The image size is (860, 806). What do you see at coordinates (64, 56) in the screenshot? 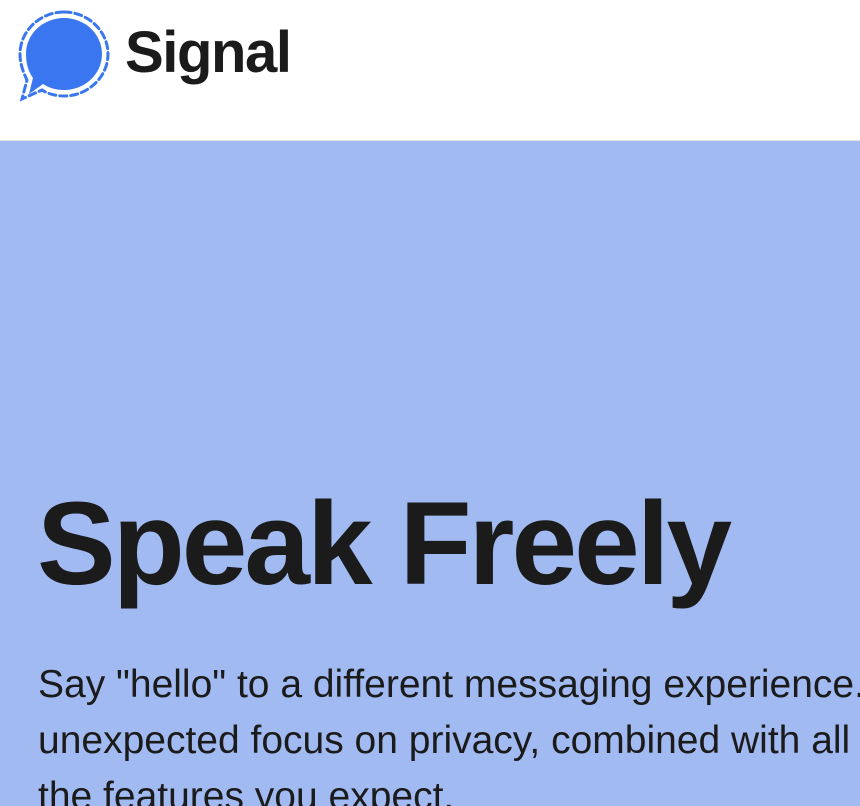
I see `signal-logo-icon` at bounding box center [64, 56].